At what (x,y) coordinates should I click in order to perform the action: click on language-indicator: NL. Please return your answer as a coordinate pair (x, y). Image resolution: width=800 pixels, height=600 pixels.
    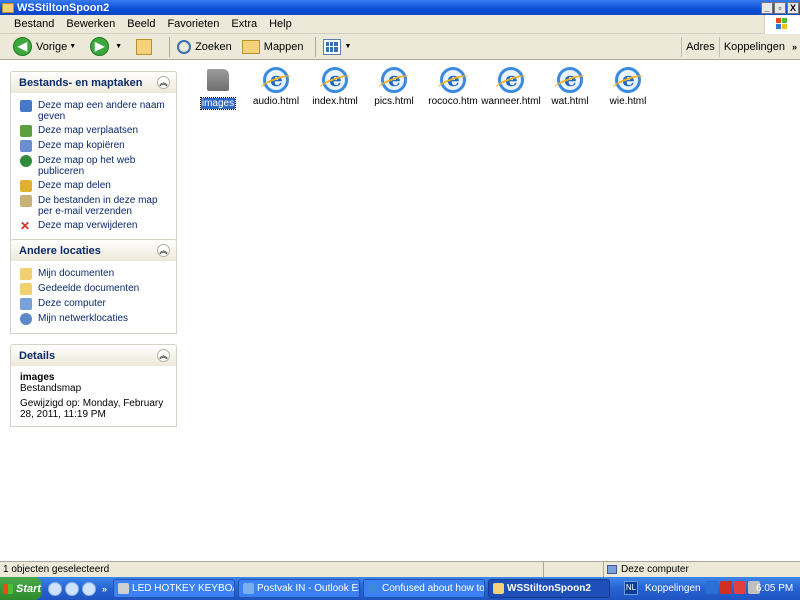
    Looking at the image, I should click on (631, 588).